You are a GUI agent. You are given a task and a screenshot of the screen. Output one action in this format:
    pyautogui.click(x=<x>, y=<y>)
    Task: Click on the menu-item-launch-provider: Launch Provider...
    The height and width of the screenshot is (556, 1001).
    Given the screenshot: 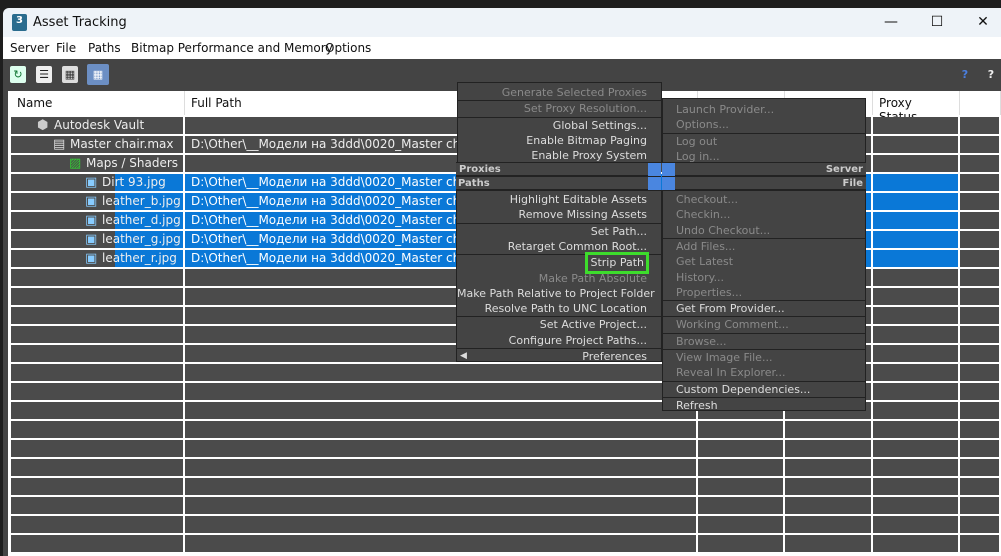 What is the action you would take?
    pyautogui.click(x=764, y=109)
    